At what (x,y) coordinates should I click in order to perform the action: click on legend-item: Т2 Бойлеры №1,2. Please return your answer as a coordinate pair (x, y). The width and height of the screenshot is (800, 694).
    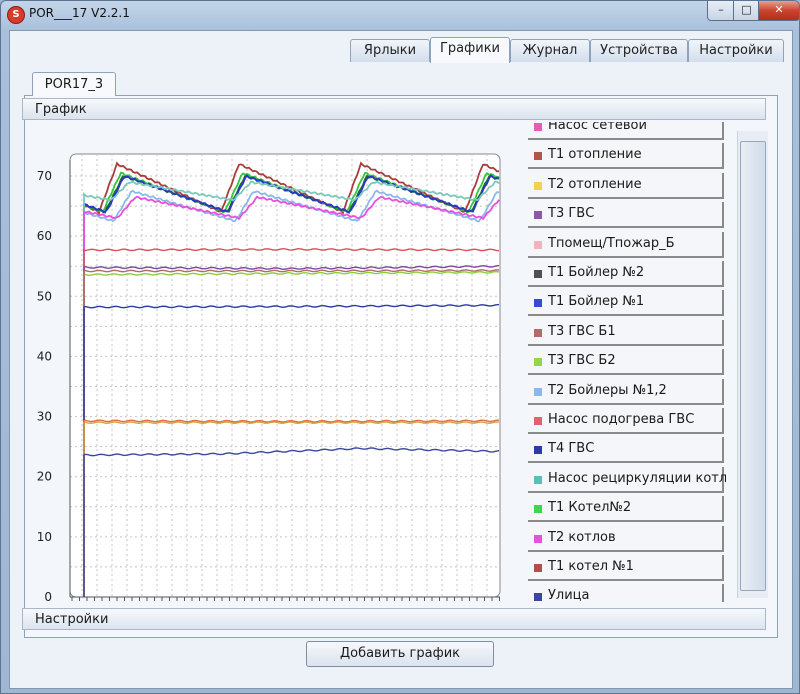
    Looking at the image, I should click on (626, 391).